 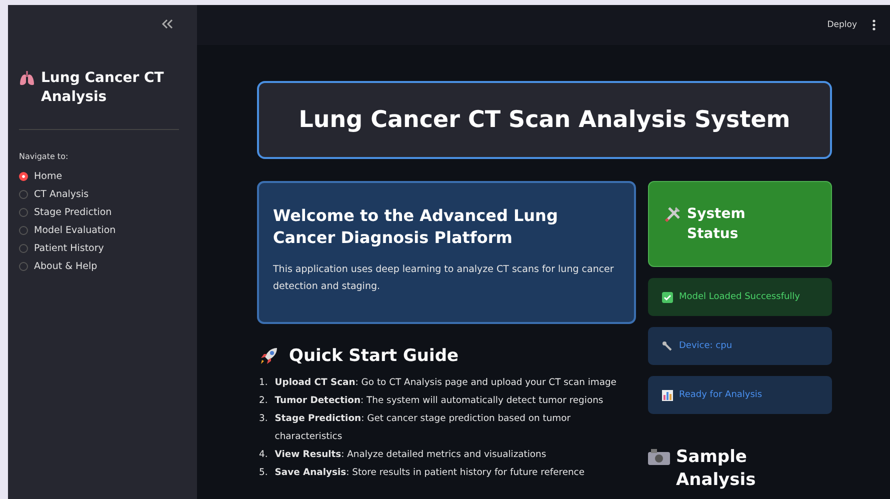 I want to click on status-alert: Ready for Analysis, so click(x=740, y=395).